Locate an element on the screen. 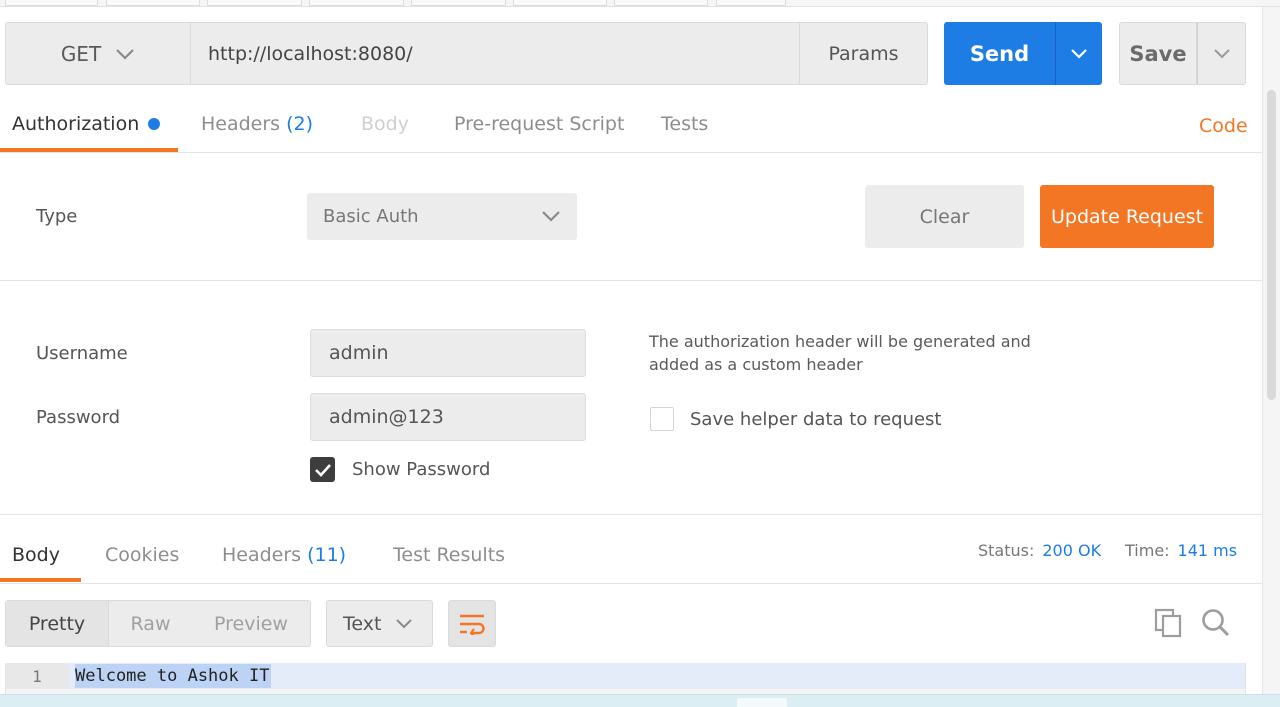 Image resolution: width=1280 pixels, height=707 pixels. save-options-button is located at coordinates (1221, 53).